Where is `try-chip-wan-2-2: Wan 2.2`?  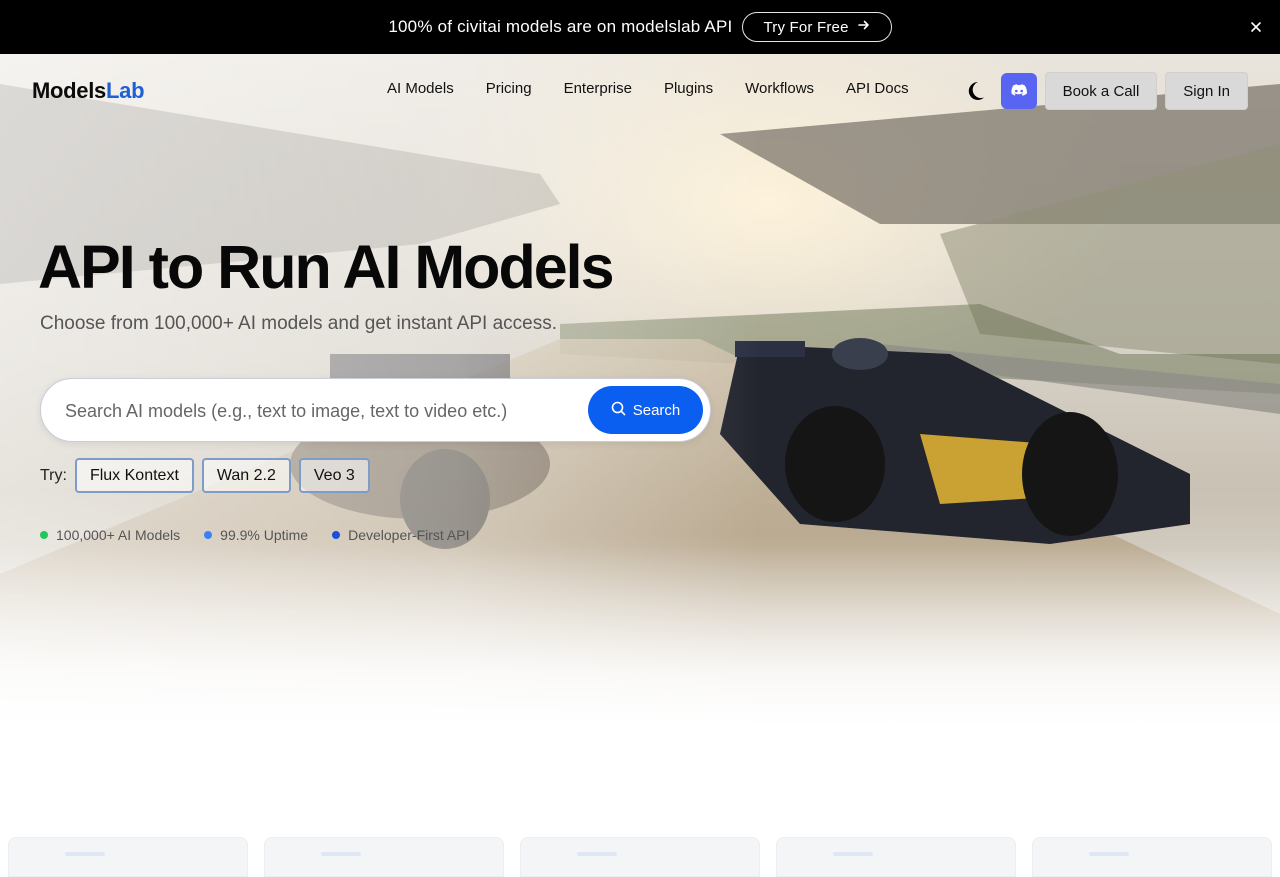 try-chip-wan-2-2: Wan 2.2 is located at coordinates (246, 475).